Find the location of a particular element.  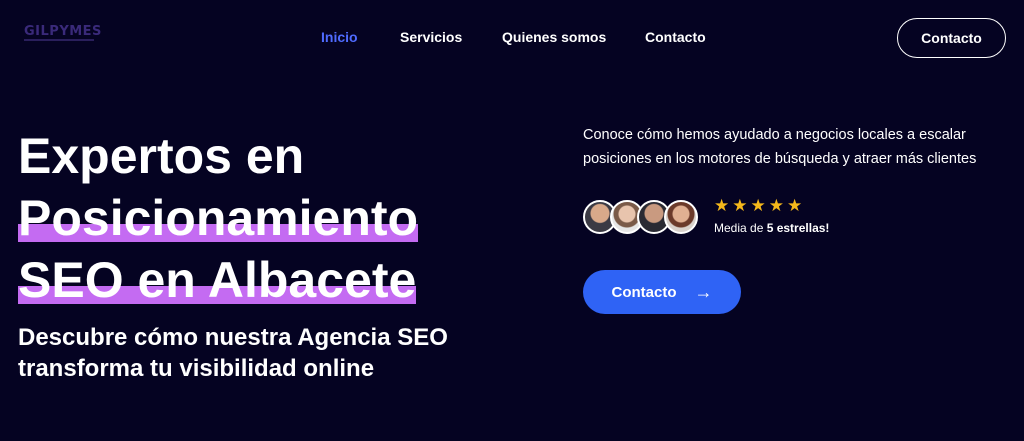

nav-item-servicios: Servicios is located at coordinates (431, 37).